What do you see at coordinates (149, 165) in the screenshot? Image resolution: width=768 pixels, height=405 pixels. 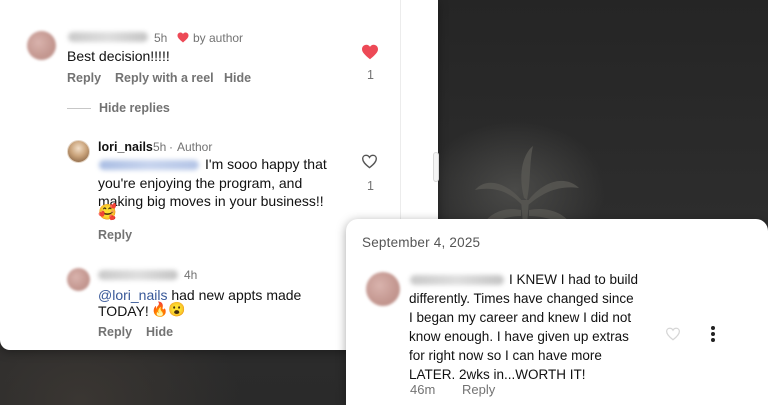 I see `blurred-mention` at bounding box center [149, 165].